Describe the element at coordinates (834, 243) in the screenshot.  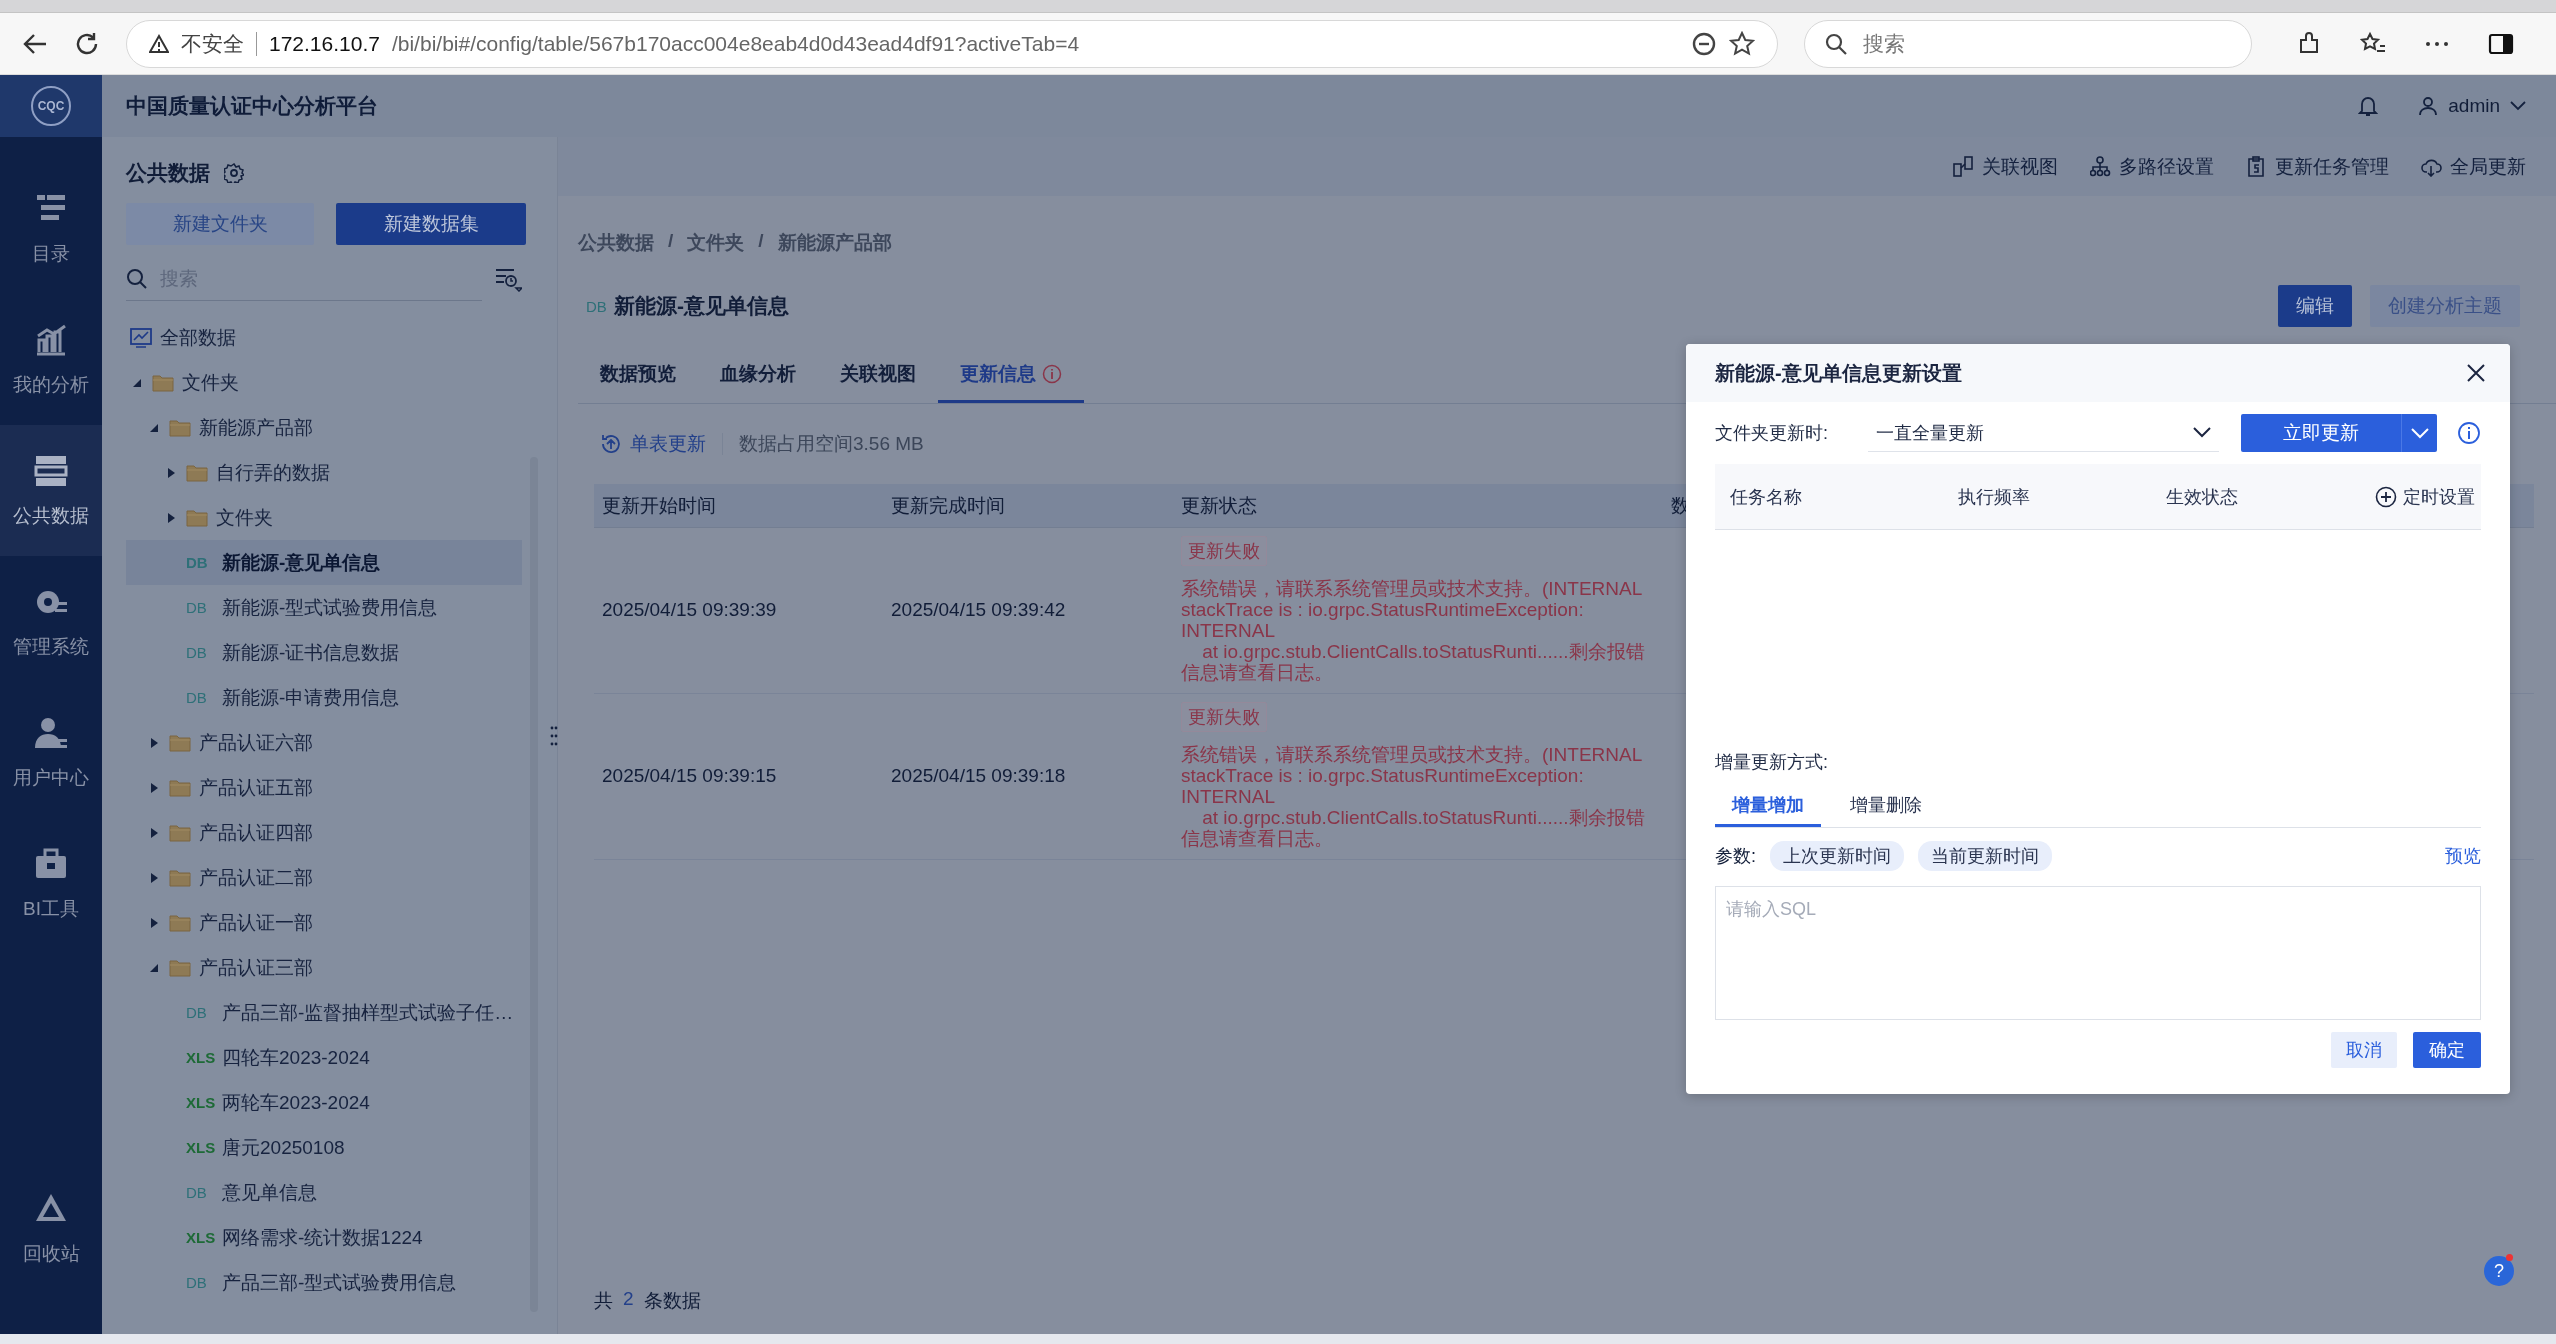
I see `breadcrumb-item: 新能源产品部` at that location.